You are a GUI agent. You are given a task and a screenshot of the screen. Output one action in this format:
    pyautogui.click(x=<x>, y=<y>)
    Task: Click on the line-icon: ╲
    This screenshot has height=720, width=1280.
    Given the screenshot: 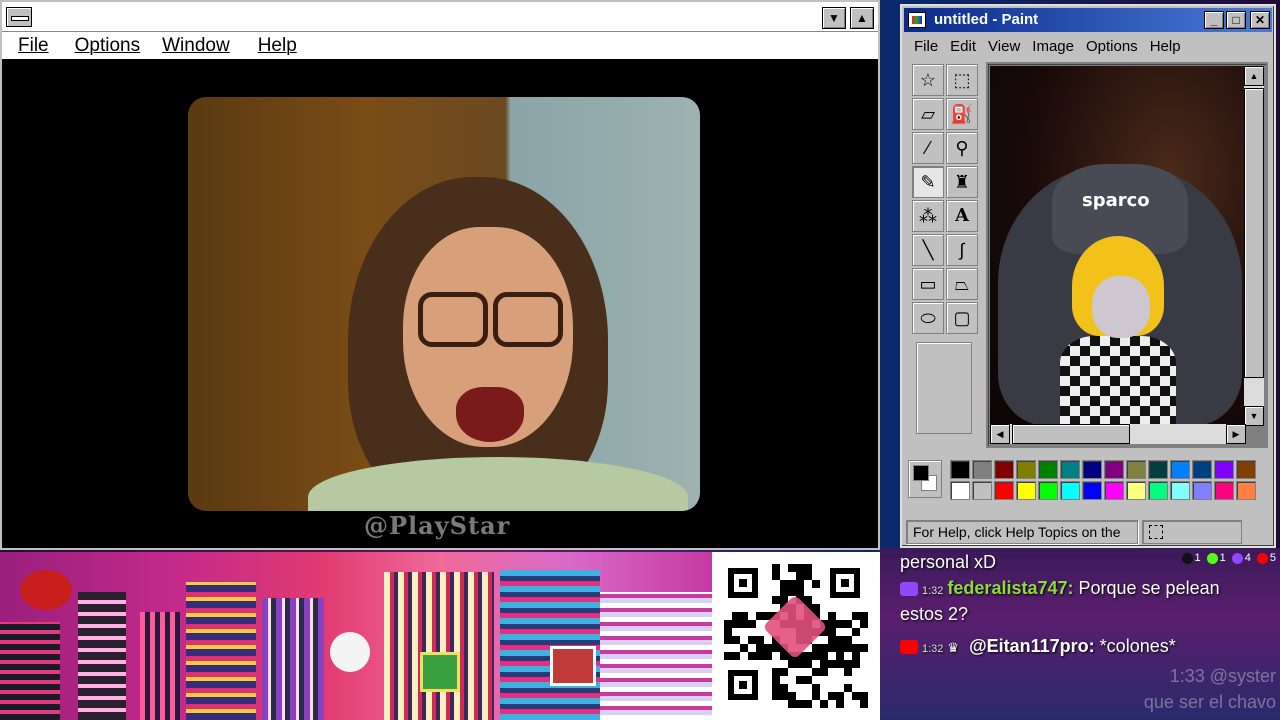 What is the action you would take?
    pyautogui.click(x=928, y=250)
    